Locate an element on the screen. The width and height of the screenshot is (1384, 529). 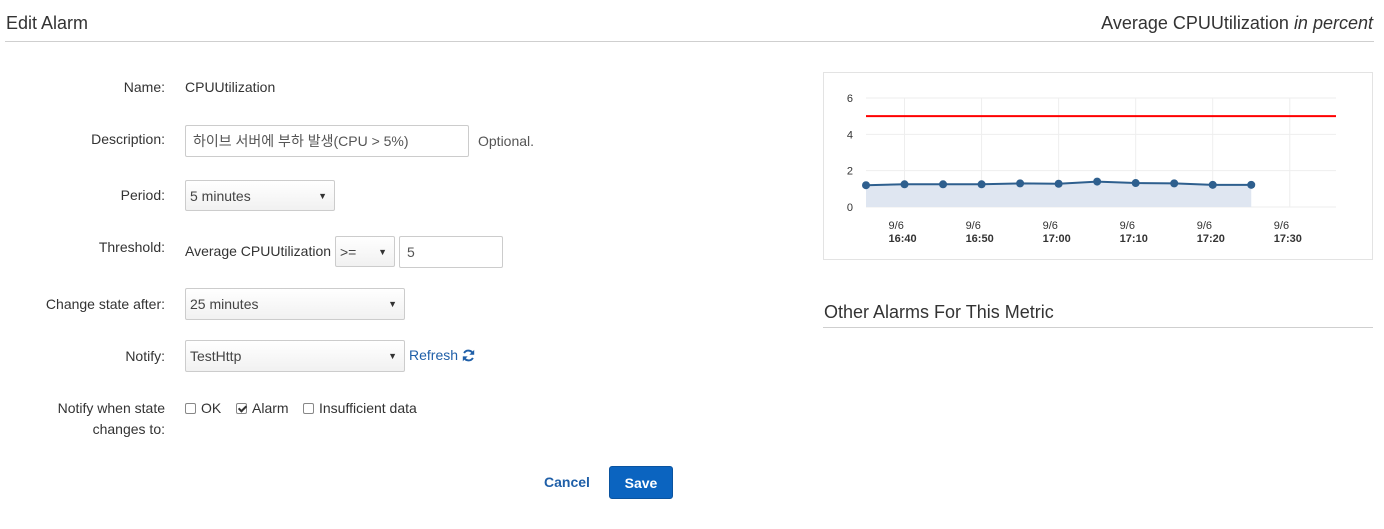
change-state-label: Change state after: is located at coordinates (105, 304).